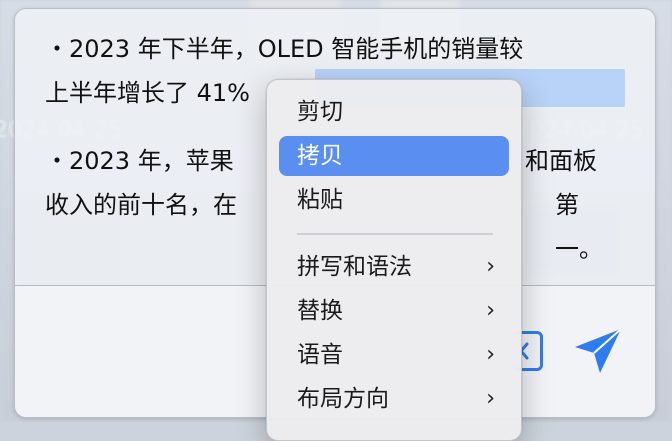 This screenshot has width=672, height=441. What do you see at coordinates (598, 352) in the screenshot?
I see `send-icon` at bounding box center [598, 352].